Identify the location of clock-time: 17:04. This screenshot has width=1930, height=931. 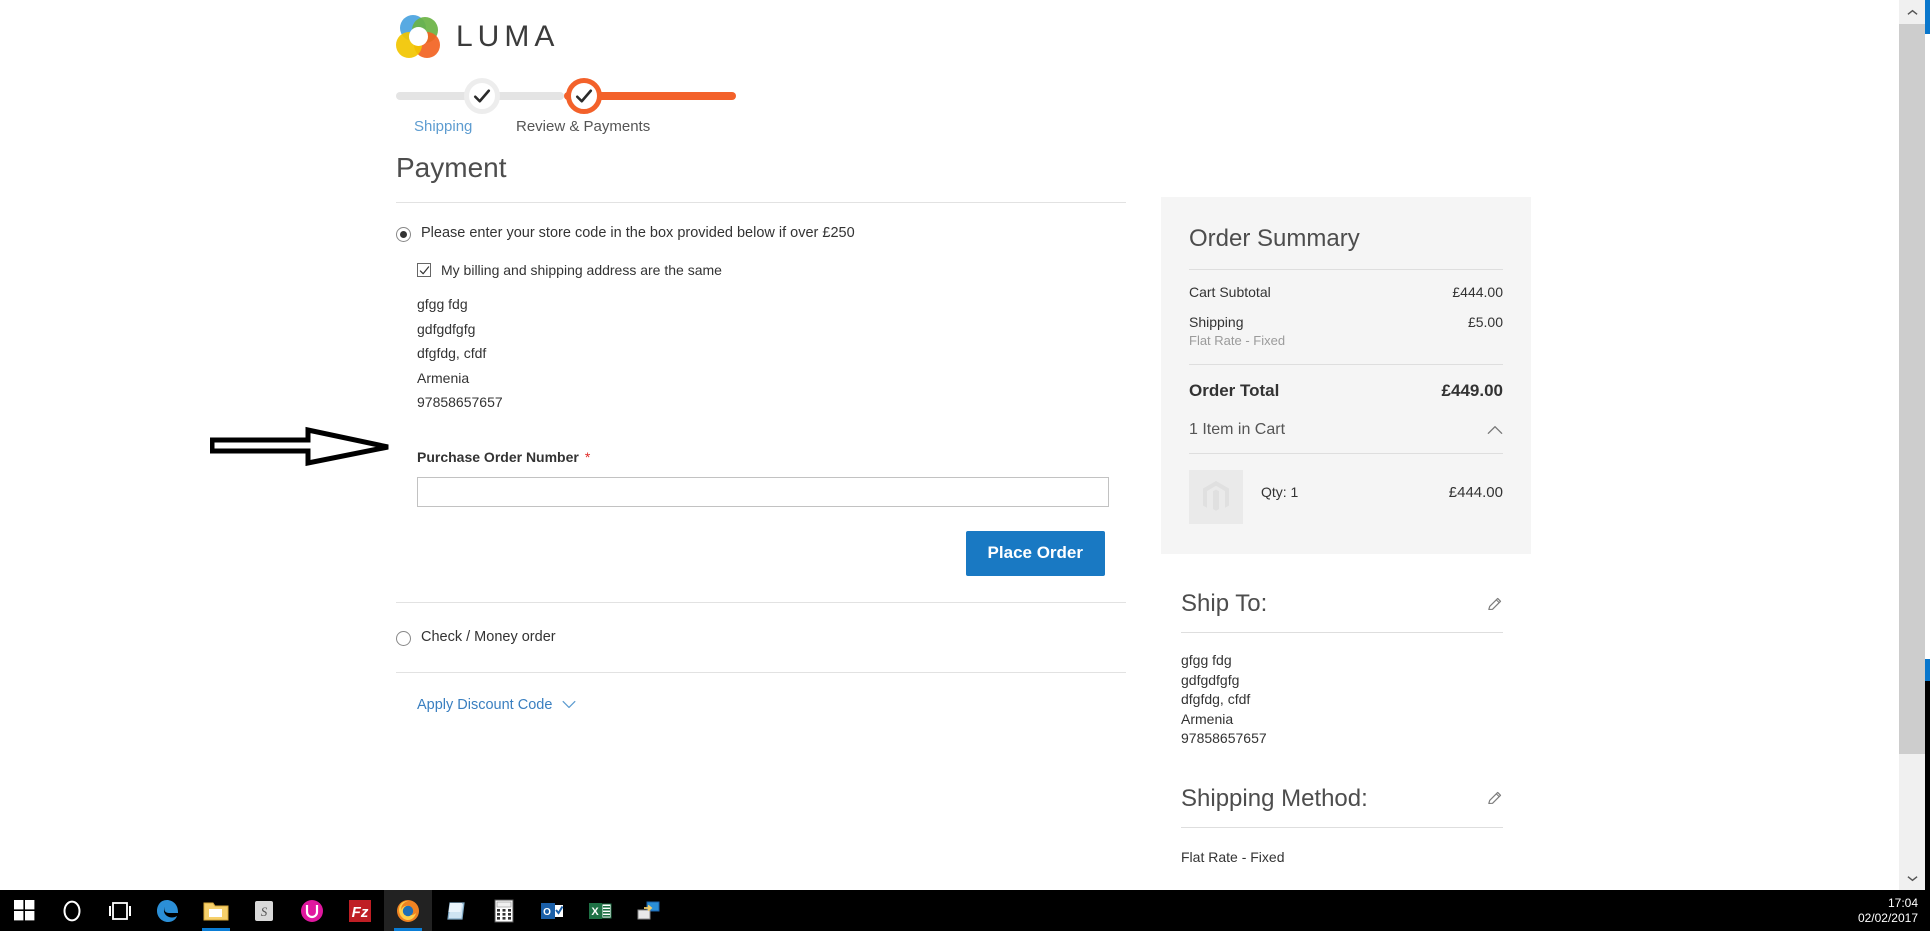
(1902, 902).